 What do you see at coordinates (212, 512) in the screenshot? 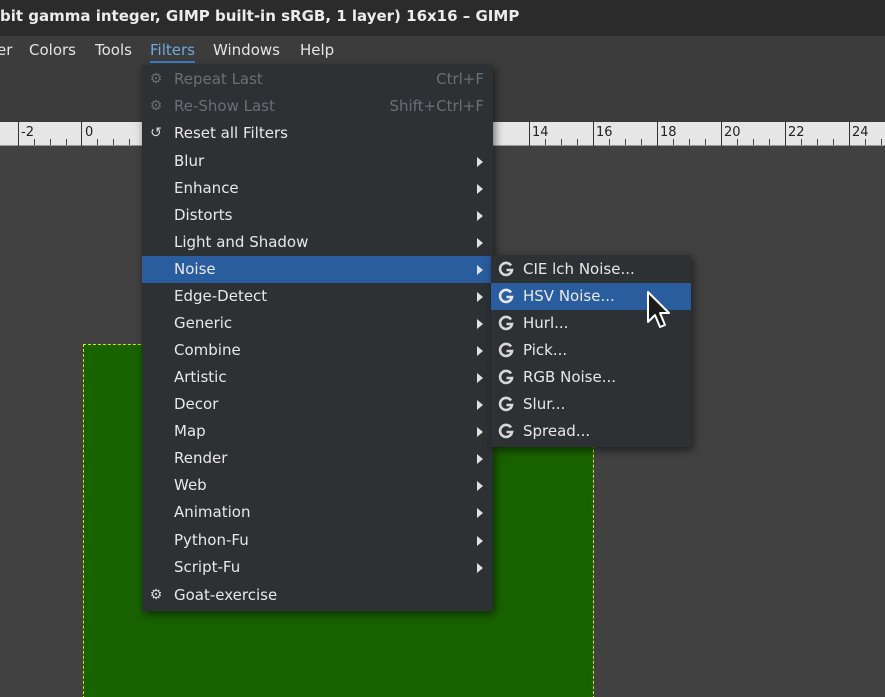
I see `menu-item-label: Animation` at bounding box center [212, 512].